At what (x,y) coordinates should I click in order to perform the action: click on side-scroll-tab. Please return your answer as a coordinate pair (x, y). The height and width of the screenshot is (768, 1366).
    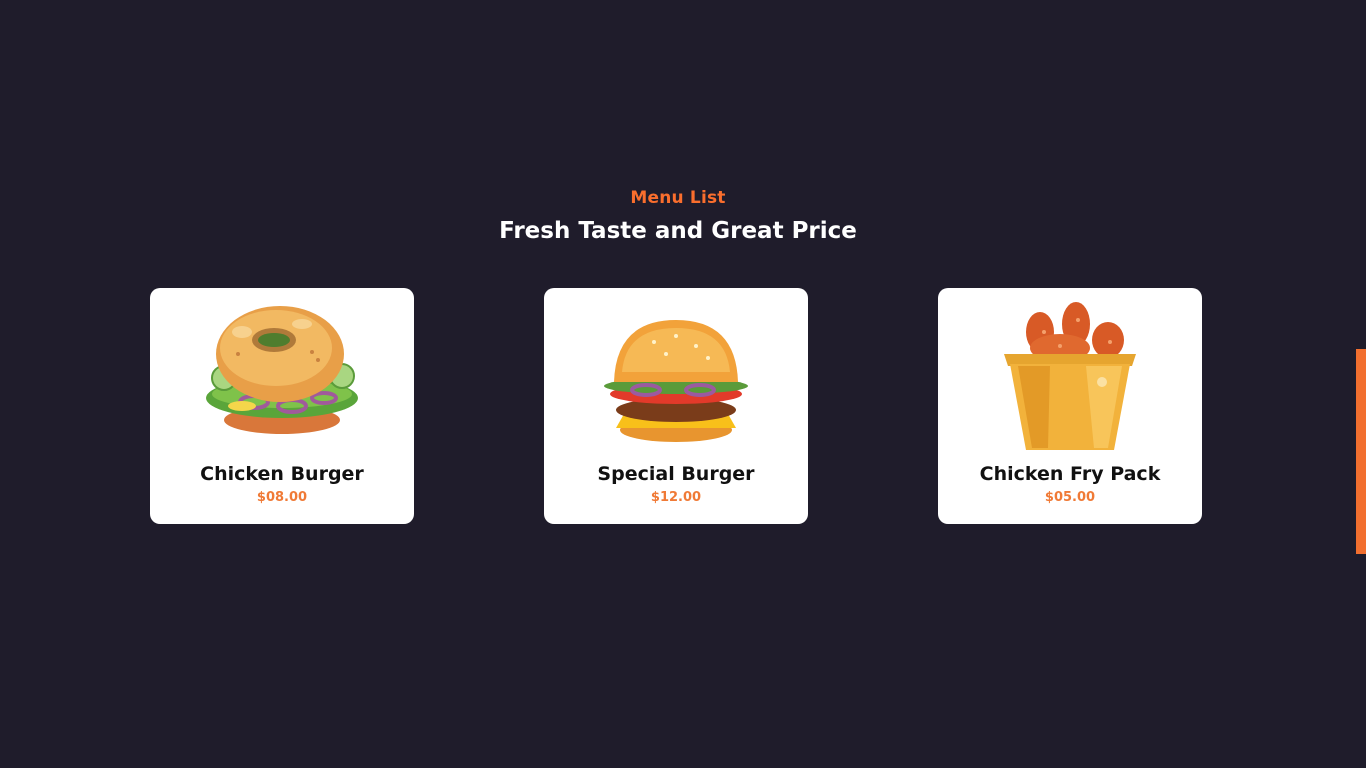
    Looking at the image, I should click on (1361, 451).